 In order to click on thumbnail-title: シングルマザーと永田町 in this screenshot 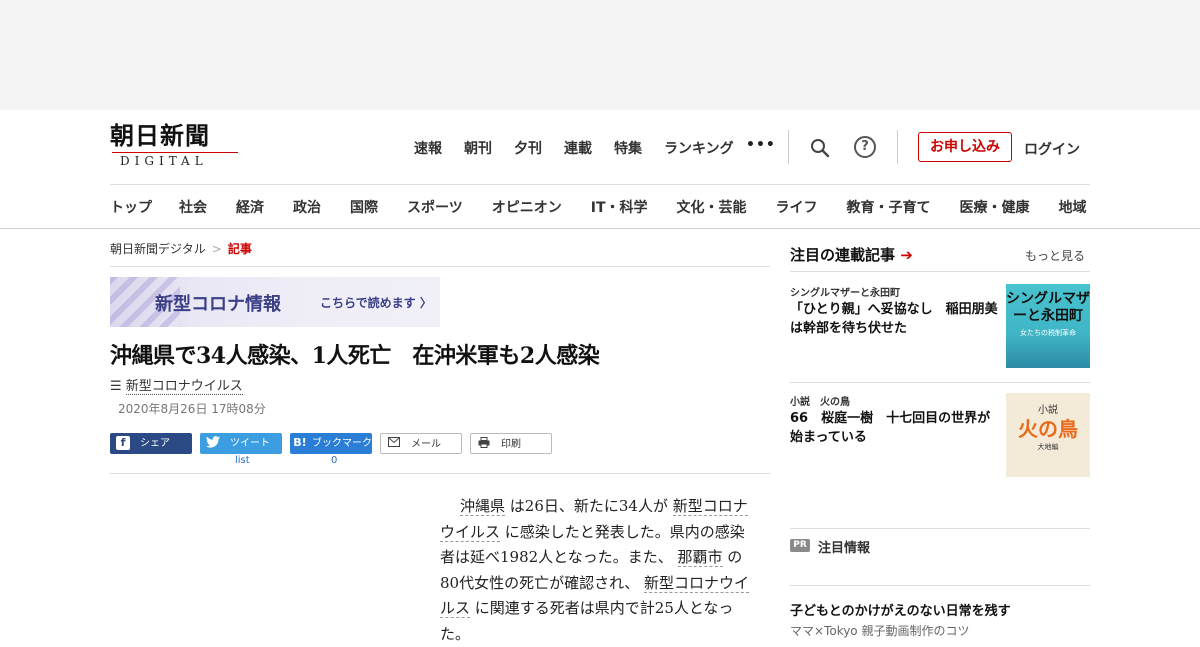, I will do `click(1048, 307)`.